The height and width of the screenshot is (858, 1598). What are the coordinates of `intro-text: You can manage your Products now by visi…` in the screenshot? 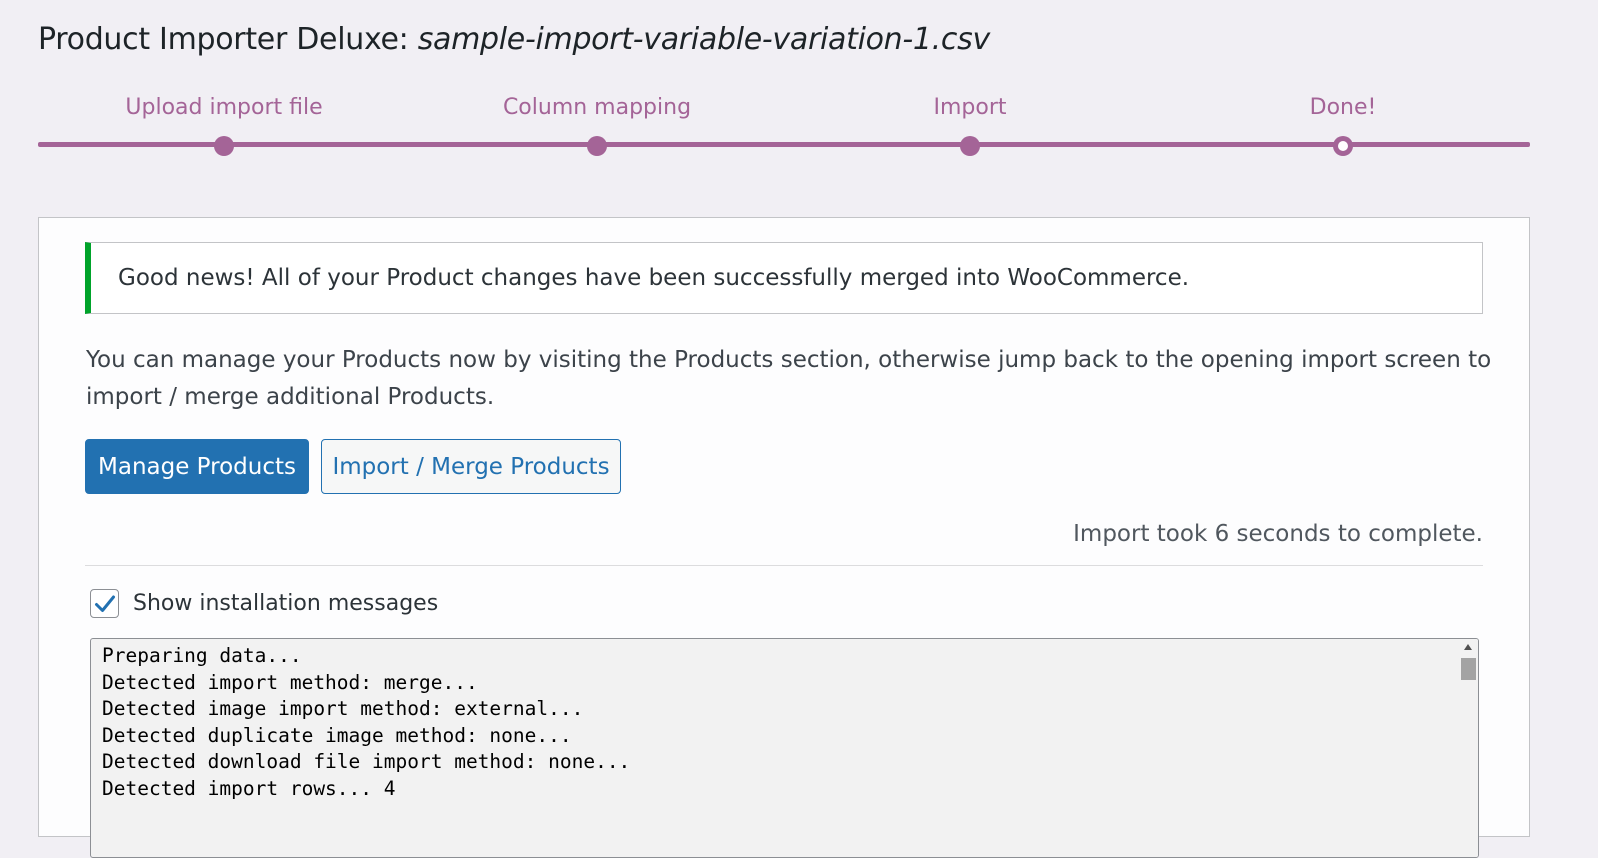 It's located at (789, 378).